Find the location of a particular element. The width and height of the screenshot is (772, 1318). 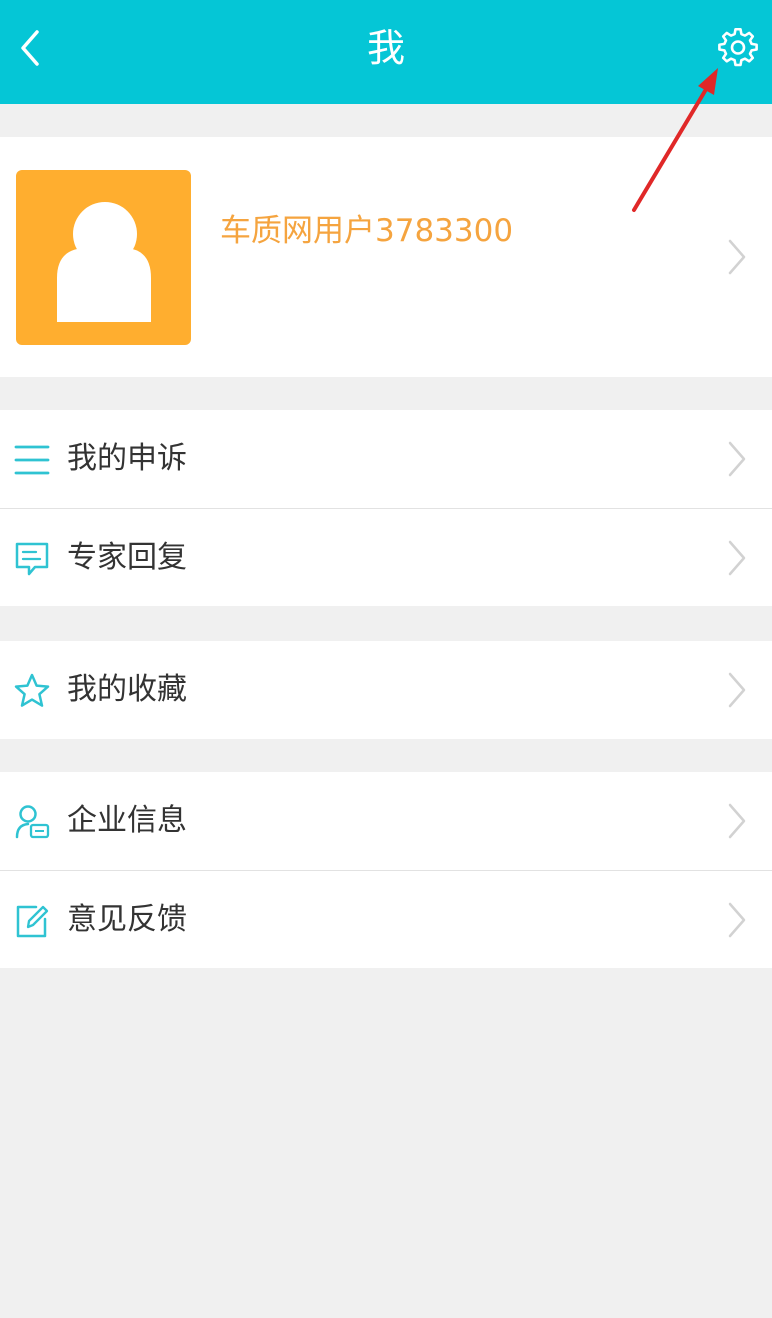

gear-icon is located at coordinates (738, 47).